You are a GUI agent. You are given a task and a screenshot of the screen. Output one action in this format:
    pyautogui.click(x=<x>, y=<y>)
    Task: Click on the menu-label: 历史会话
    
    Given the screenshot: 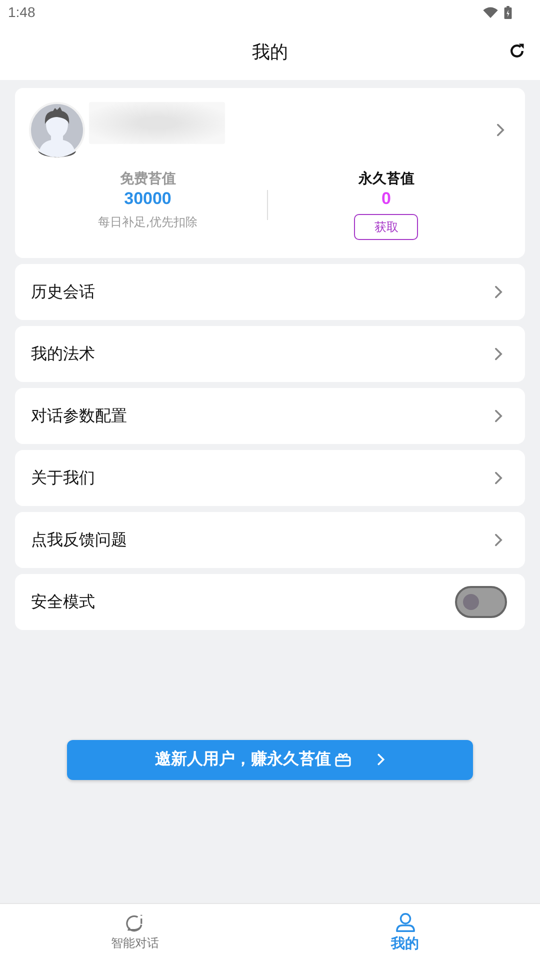 What is the action you would take?
    pyautogui.click(x=63, y=292)
    